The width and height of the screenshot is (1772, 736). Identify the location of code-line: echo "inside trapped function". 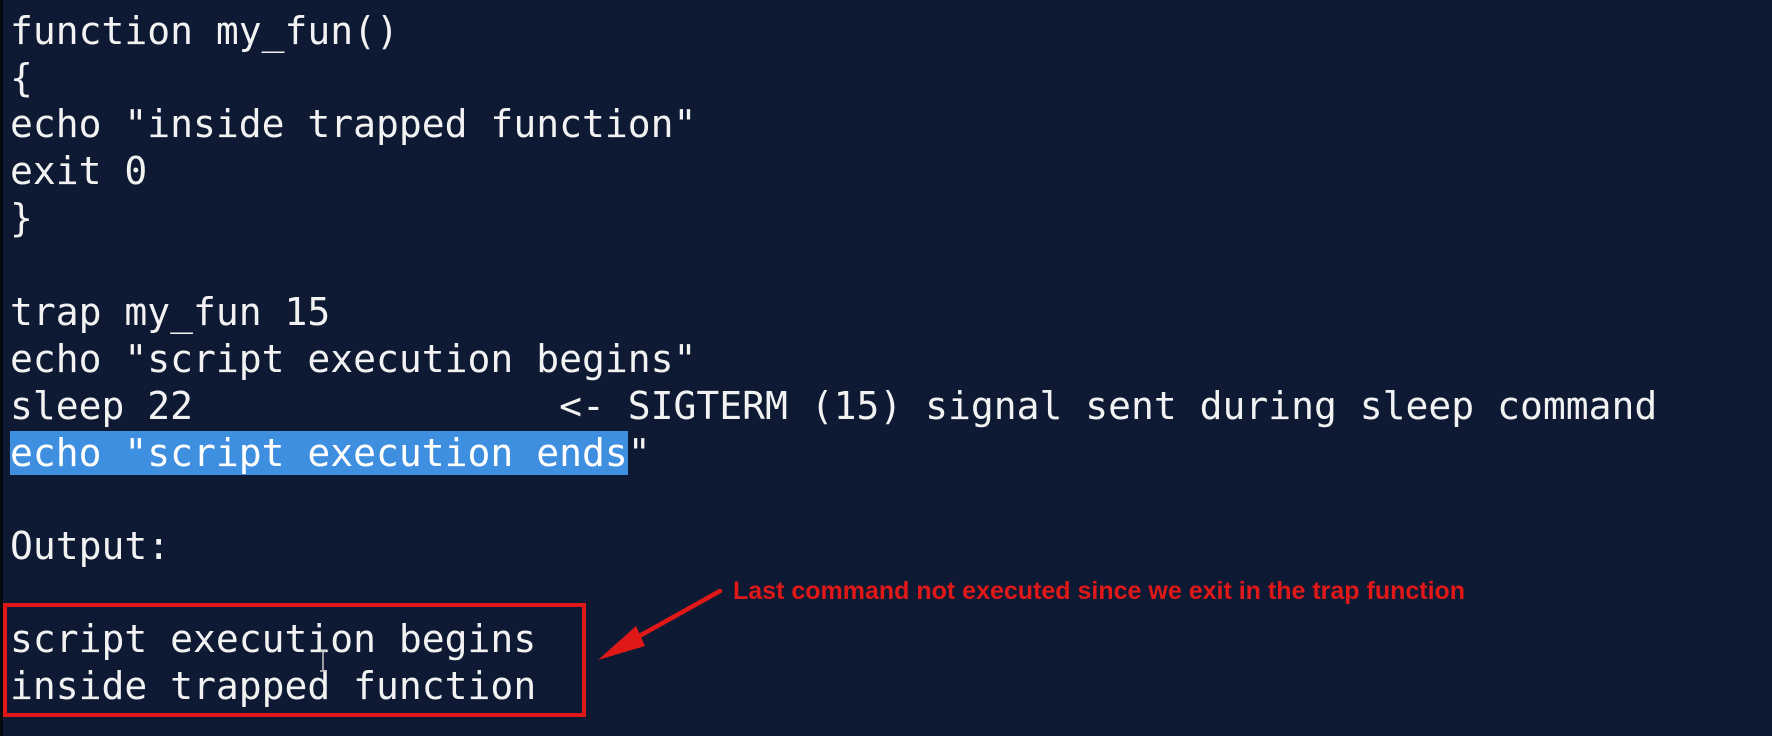
(353, 124).